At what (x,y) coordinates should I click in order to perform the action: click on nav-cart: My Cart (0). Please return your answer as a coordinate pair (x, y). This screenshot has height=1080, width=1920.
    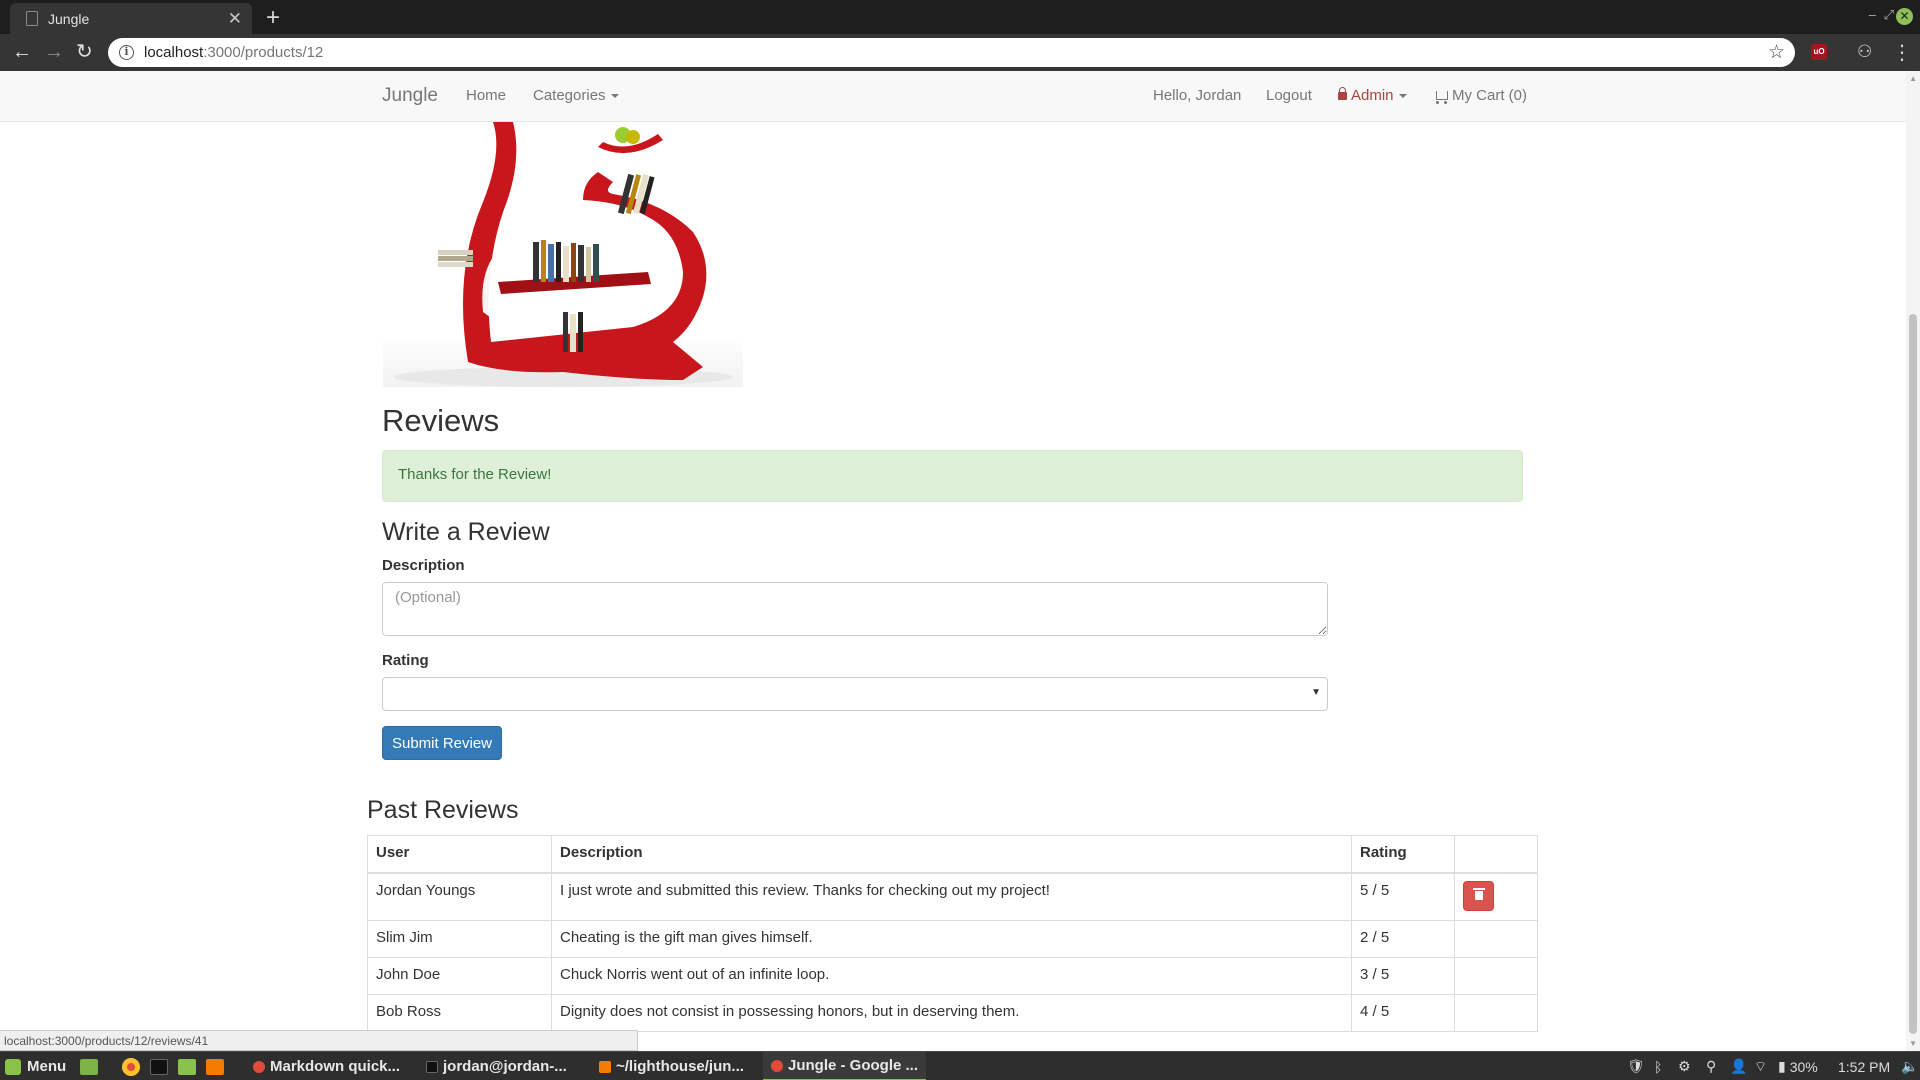
    Looking at the image, I should click on (1481, 95).